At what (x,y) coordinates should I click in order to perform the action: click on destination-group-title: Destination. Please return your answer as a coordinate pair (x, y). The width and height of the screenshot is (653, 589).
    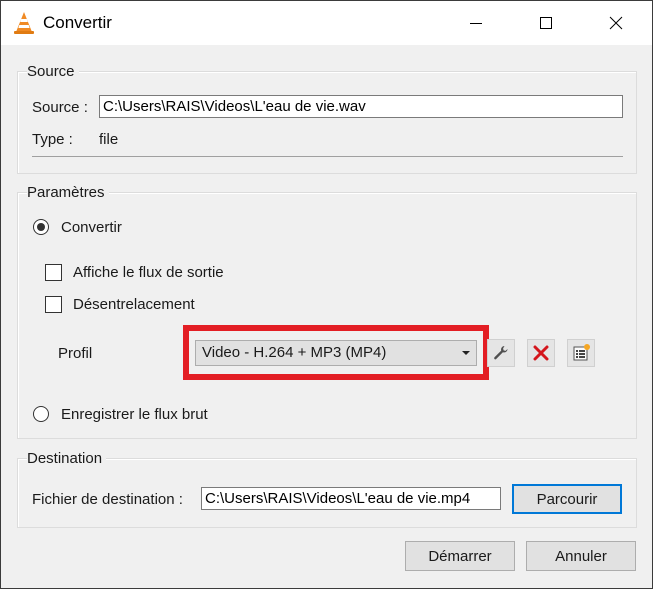
    Looking at the image, I should click on (67, 458).